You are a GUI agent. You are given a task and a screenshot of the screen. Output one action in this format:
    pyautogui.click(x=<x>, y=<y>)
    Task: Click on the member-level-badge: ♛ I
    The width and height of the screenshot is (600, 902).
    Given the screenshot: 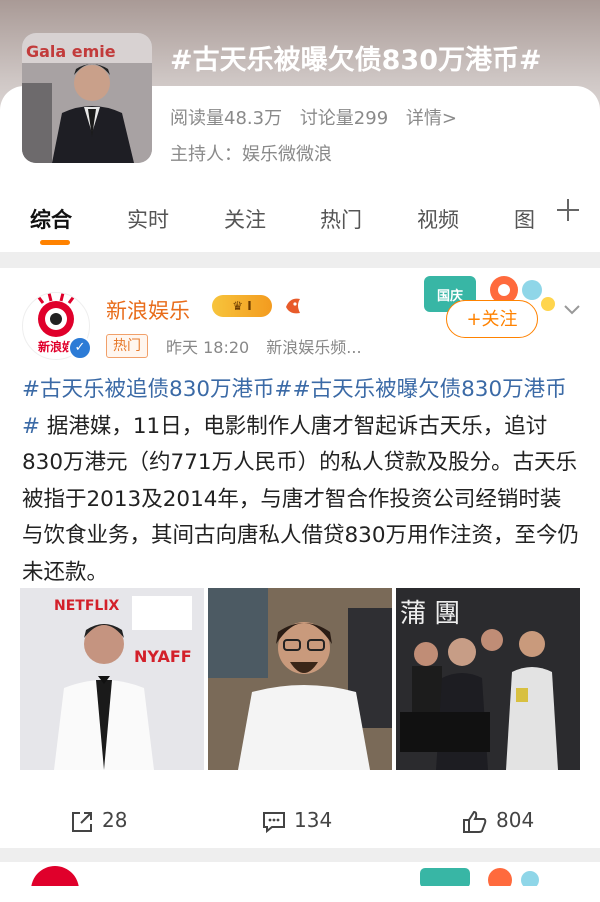 What is the action you would take?
    pyautogui.click(x=242, y=306)
    